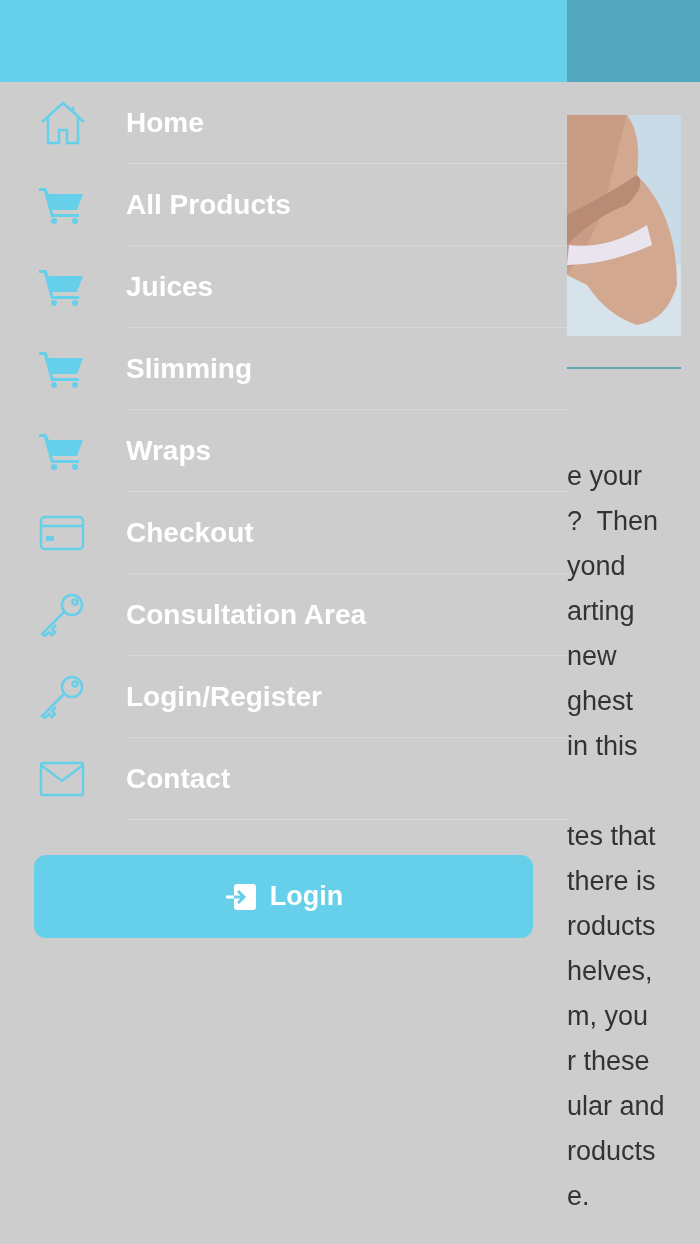 The image size is (700, 1244). What do you see at coordinates (613, 521) in the screenshot?
I see `body-text: ? Then` at bounding box center [613, 521].